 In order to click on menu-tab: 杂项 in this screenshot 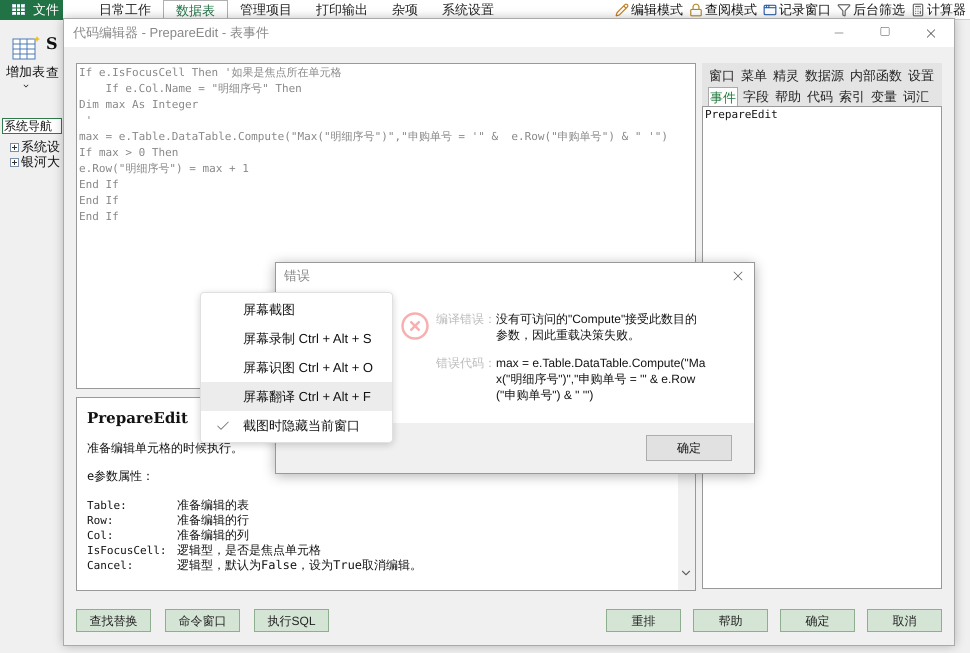, I will do `click(405, 10)`.